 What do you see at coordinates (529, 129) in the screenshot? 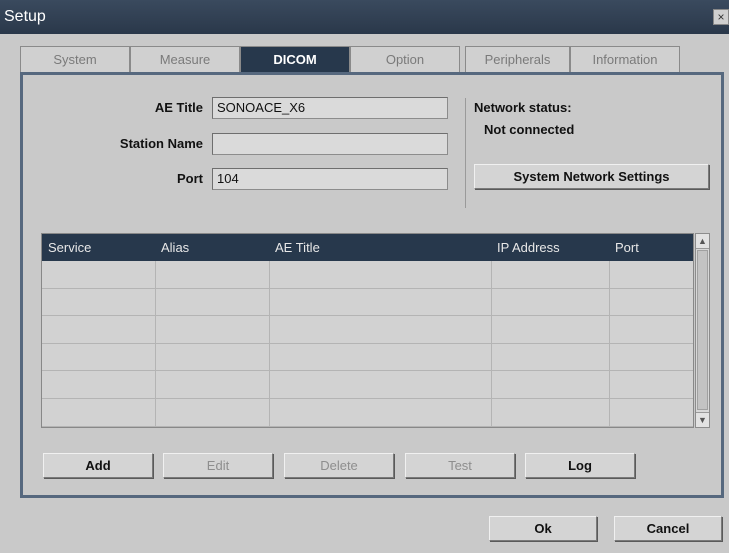
I see `network-status-value: Not connected` at bounding box center [529, 129].